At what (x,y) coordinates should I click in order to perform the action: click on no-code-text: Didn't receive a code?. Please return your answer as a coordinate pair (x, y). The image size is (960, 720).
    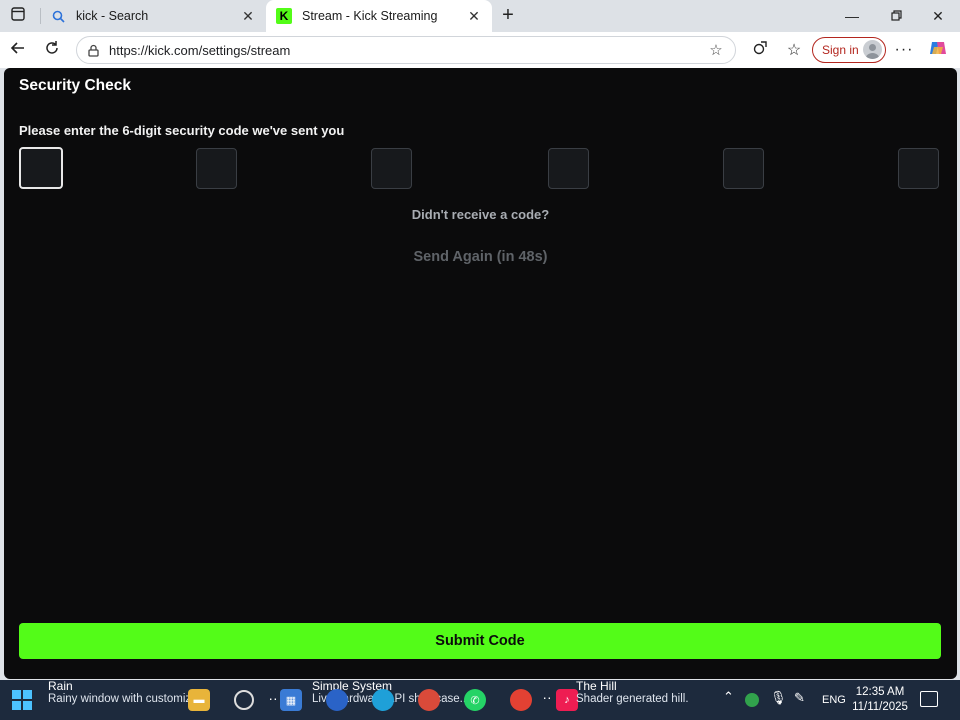
    Looking at the image, I should click on (480, 214).